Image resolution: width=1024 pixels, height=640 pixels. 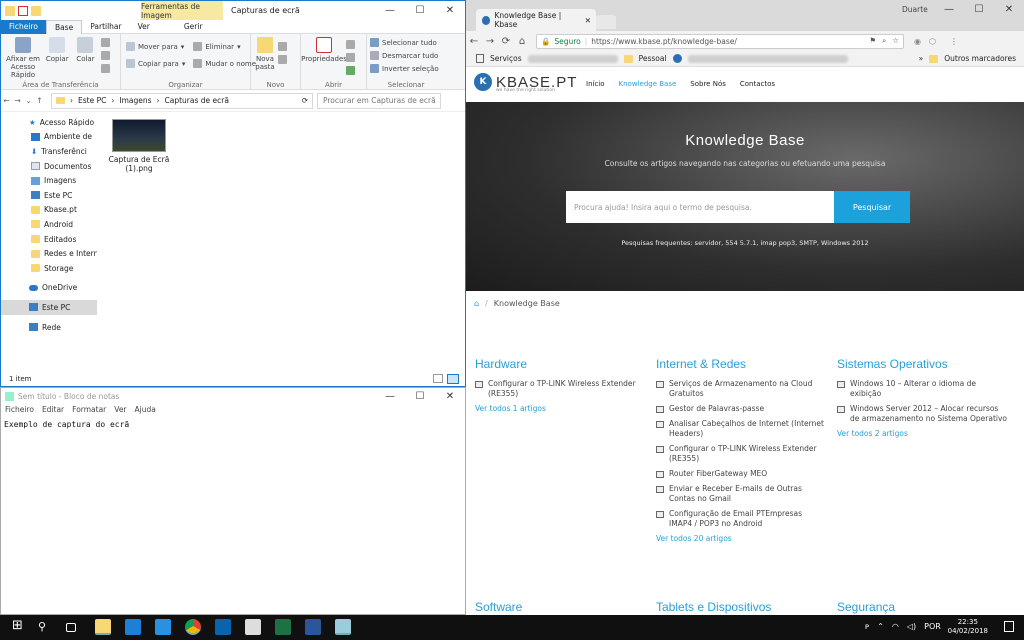 What do you see at coordinates (506, 41) in the screenshot?
I see `reload-icon: ⟳` at bounding box center [506, 41].